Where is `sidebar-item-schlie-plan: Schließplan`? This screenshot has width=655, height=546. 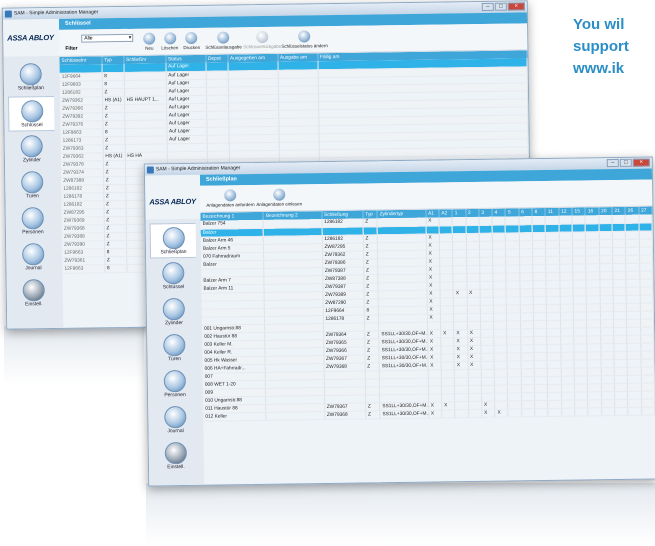
sidebar-item-schlie-plan: Schließplan is located at coordinates (173, 240).